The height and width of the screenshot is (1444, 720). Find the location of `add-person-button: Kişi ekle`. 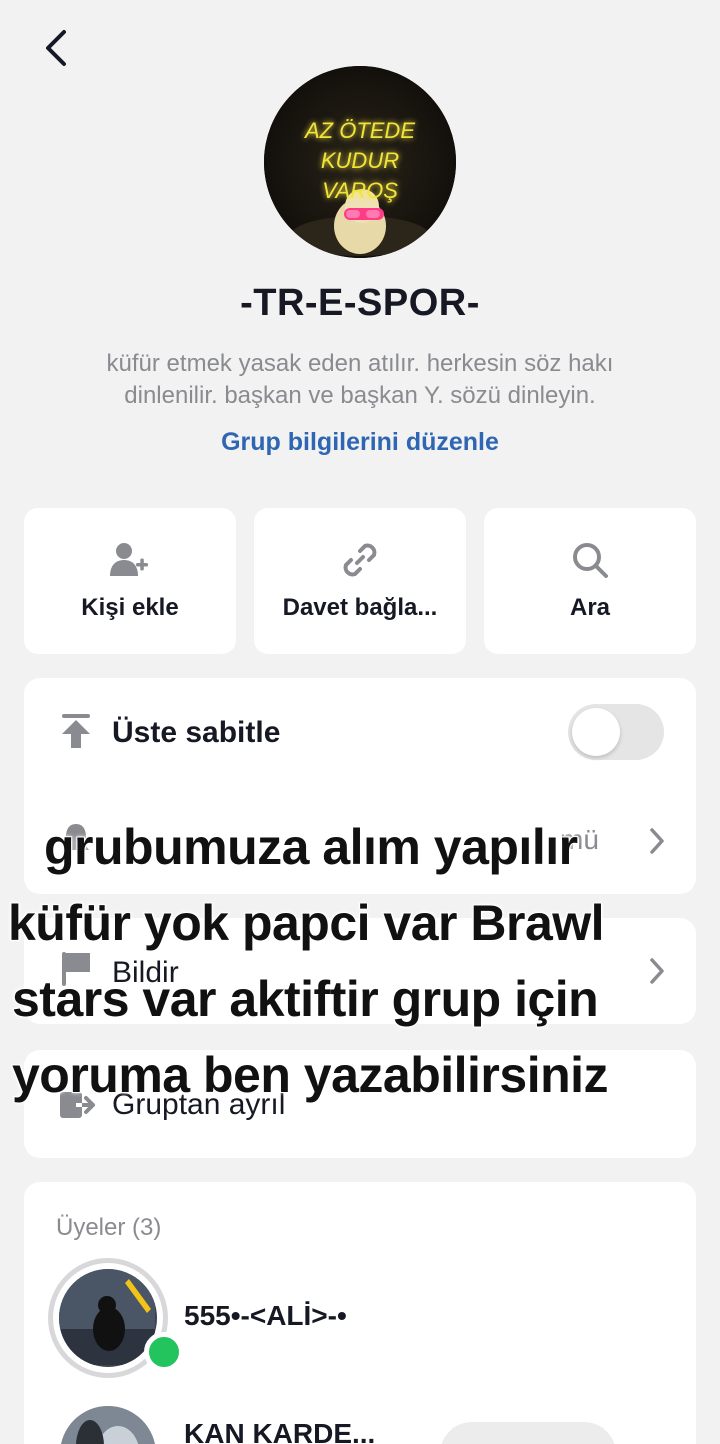

add-person-button: Kişi ekle is located at coordinates (130, 581).